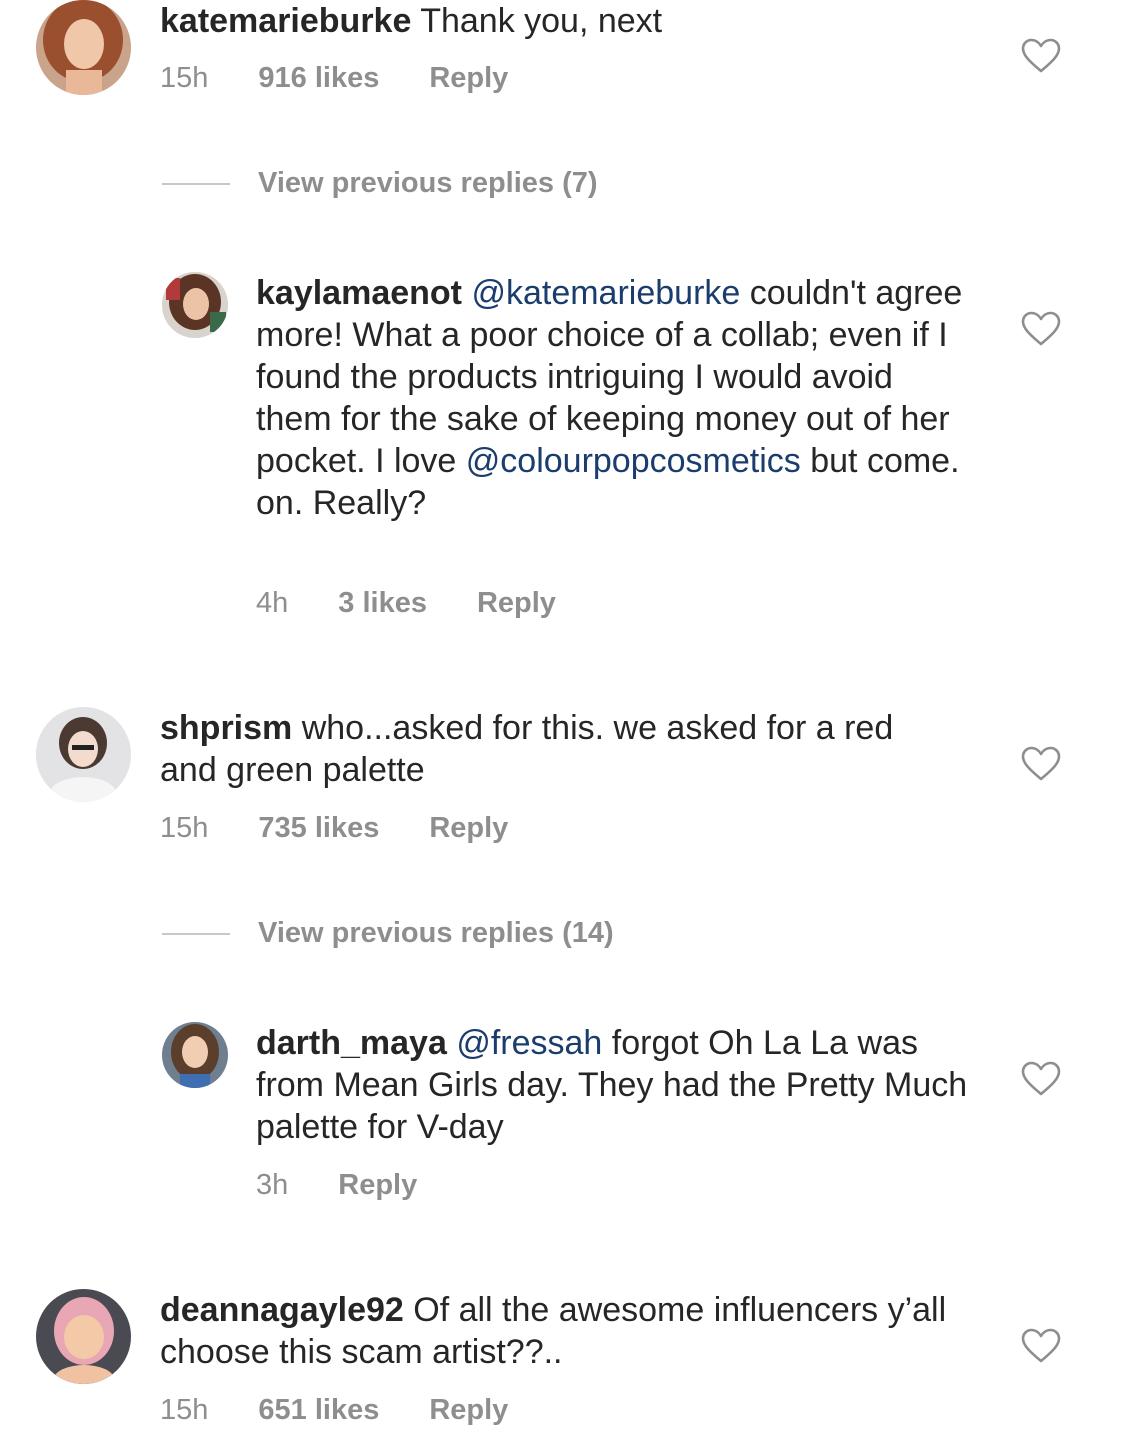 This screenshot has height=1437, width=1125. What do you see at coordinates (272, 603) in the screenshot?
I see `comment-time: 4h` at bounding box center [272, 603].